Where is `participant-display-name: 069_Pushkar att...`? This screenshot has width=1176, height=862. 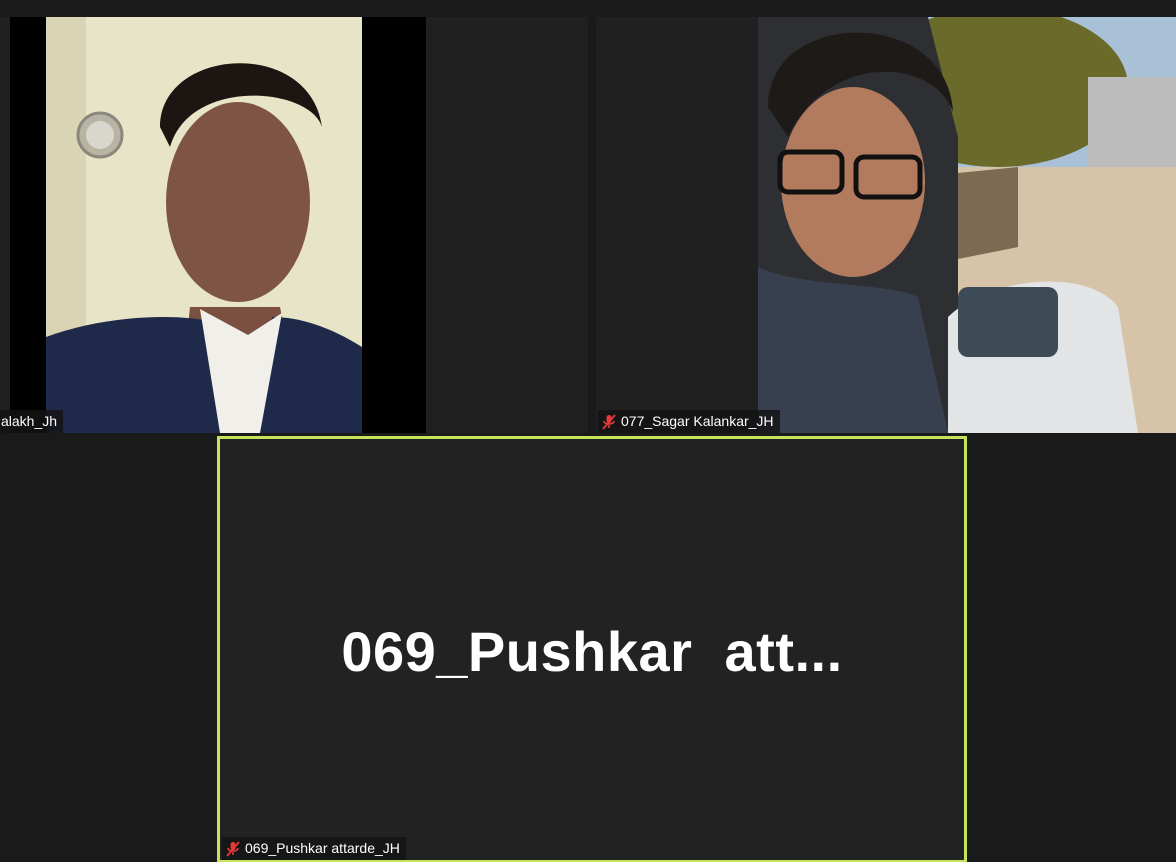
participant-display-name: 069_Pushkar att... is located at coordinates (592, 651).